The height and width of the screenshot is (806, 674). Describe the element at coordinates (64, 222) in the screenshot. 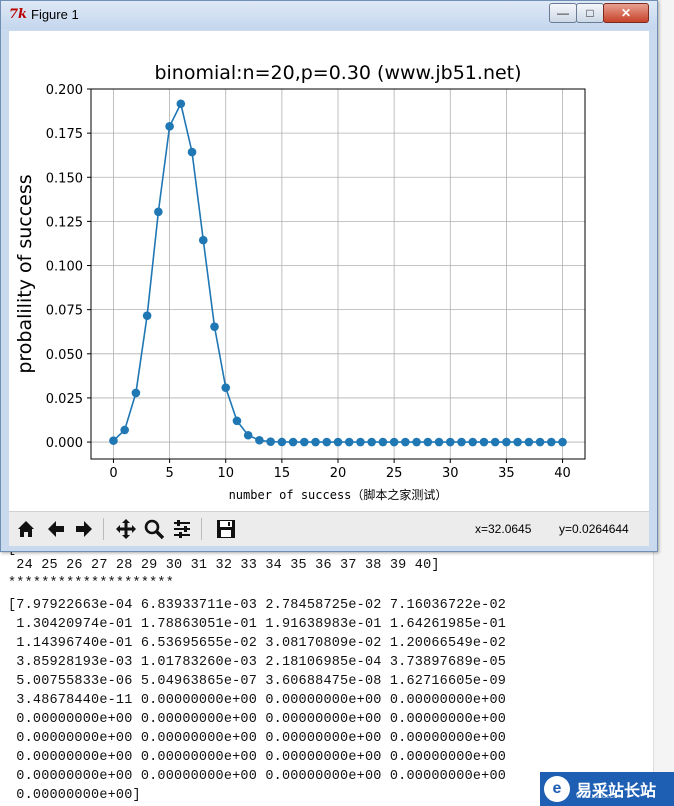

I see `y-tick-label: 0.125` at that location.